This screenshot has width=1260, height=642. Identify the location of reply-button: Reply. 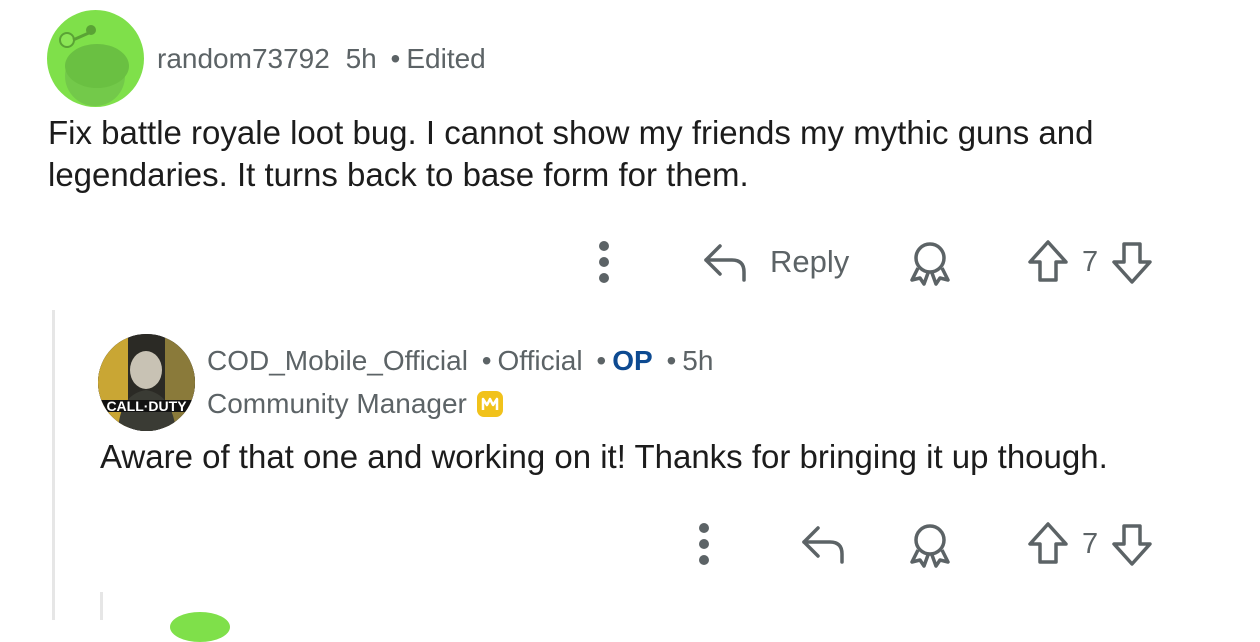
(775, 262).